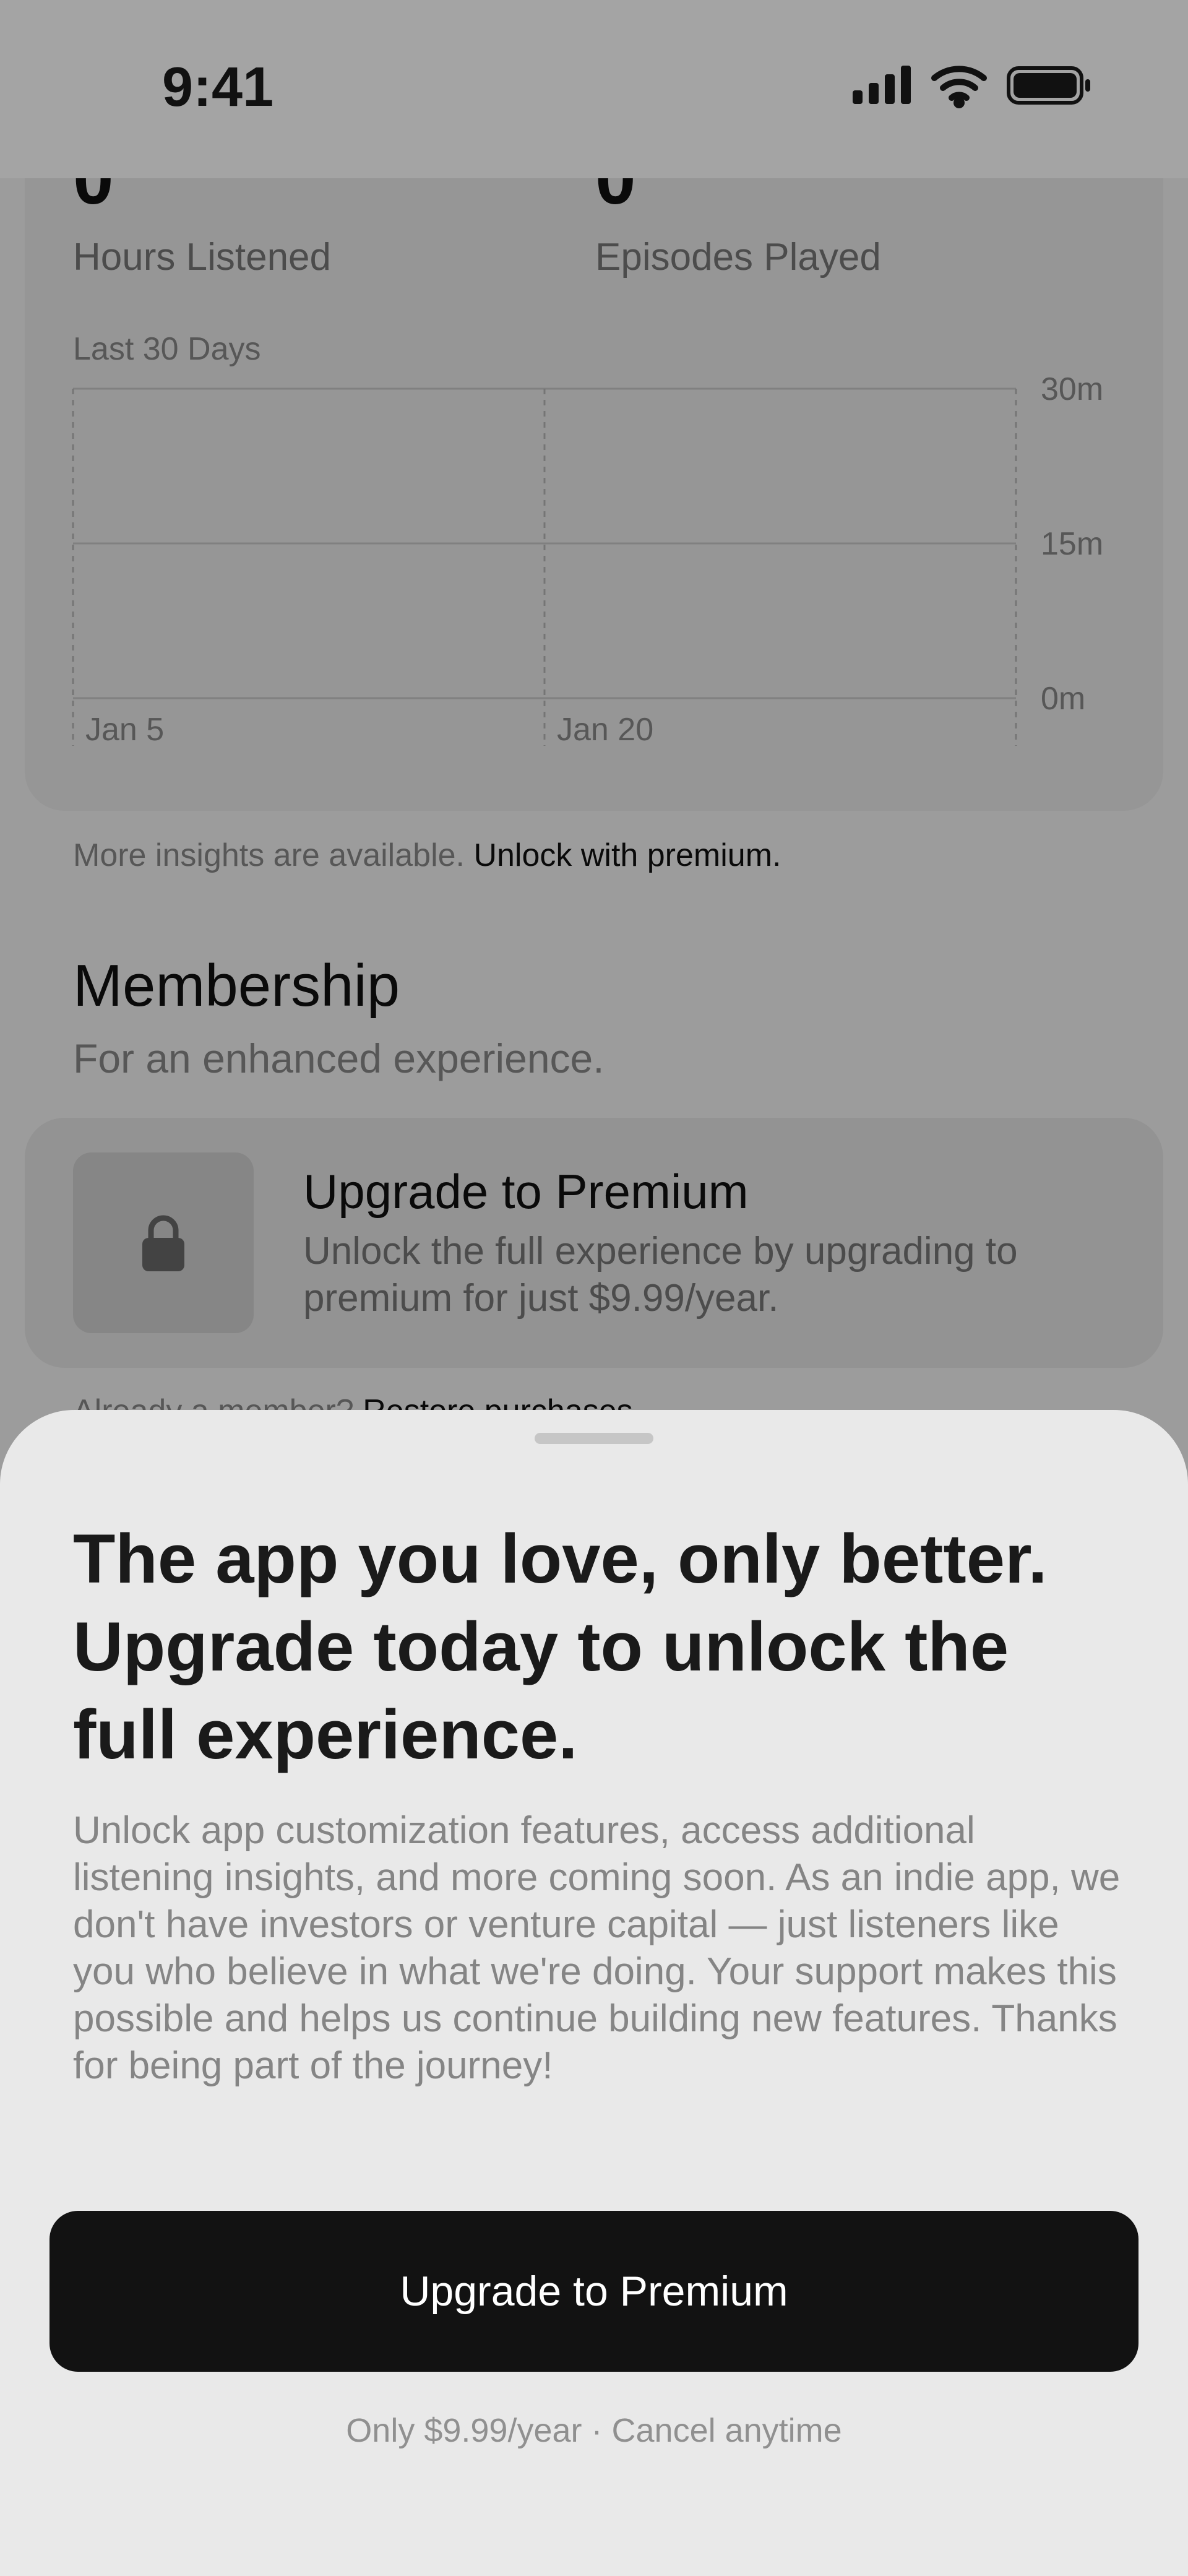 This screenshot has height=2576, width=1188. I want to click on upgrade-to-premium-button: Upgrade to Premium, so click(594, 2291).